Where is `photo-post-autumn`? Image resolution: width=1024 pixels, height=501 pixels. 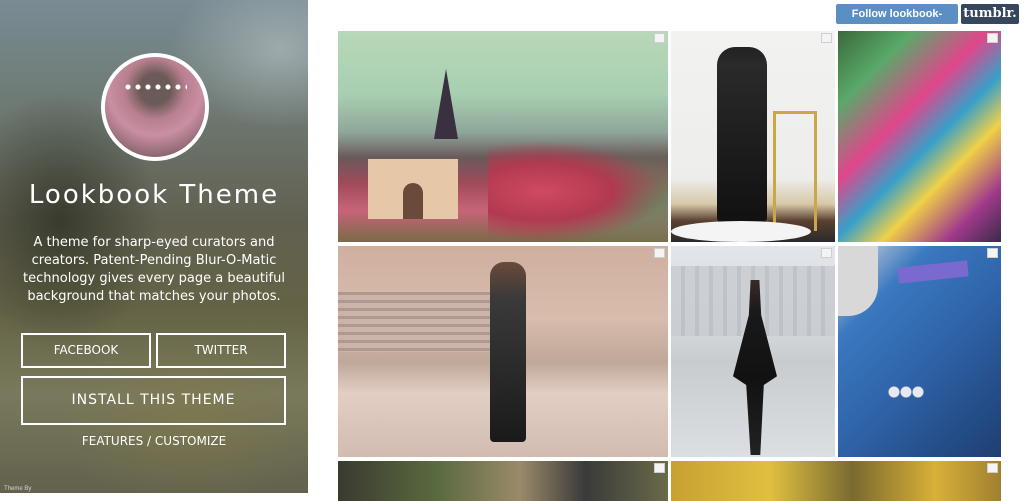
photo-post-autumn is located at coordinates (836, 481).